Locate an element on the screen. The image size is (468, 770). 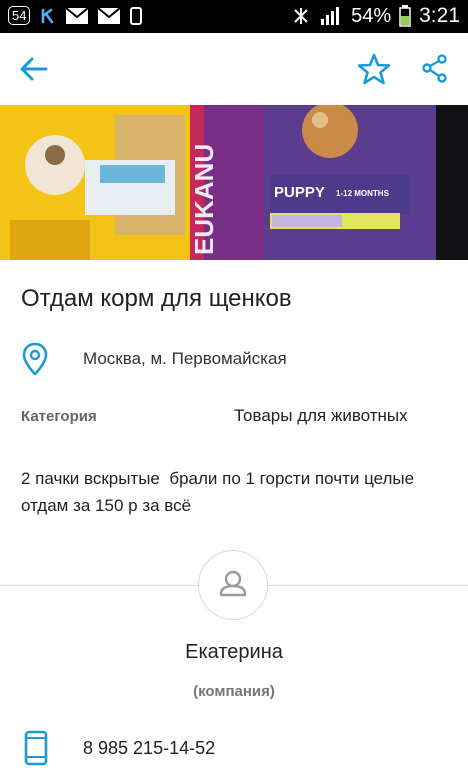
back-arrow-icon is located at coordinates (34, 69).